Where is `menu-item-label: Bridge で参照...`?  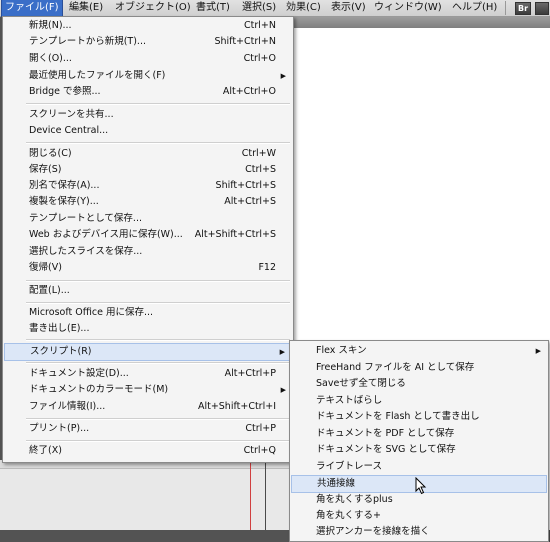 menu-item-label: Bridge で参照... is located at coordinates (65, 91).